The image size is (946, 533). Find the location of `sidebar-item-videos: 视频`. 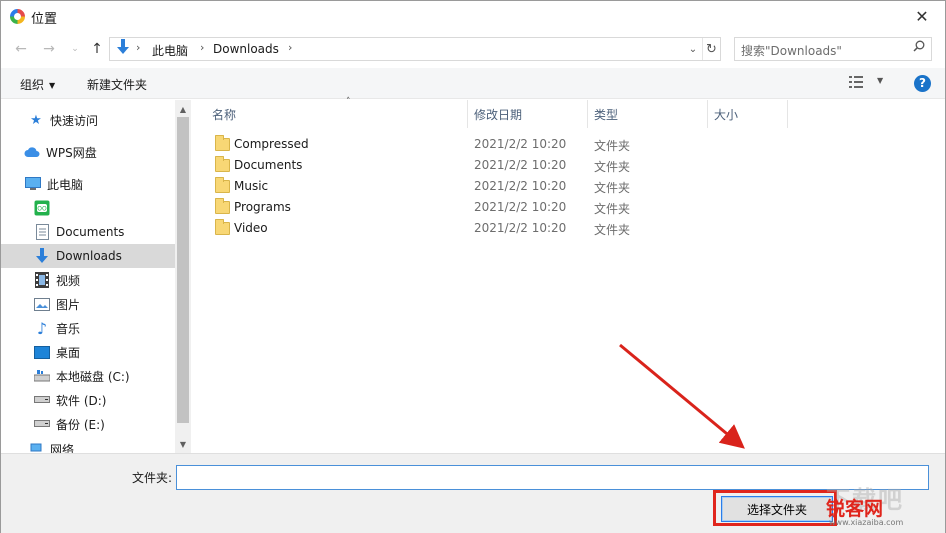

sidebar-item-videos: 视频 is located at coordinates (88, 280).